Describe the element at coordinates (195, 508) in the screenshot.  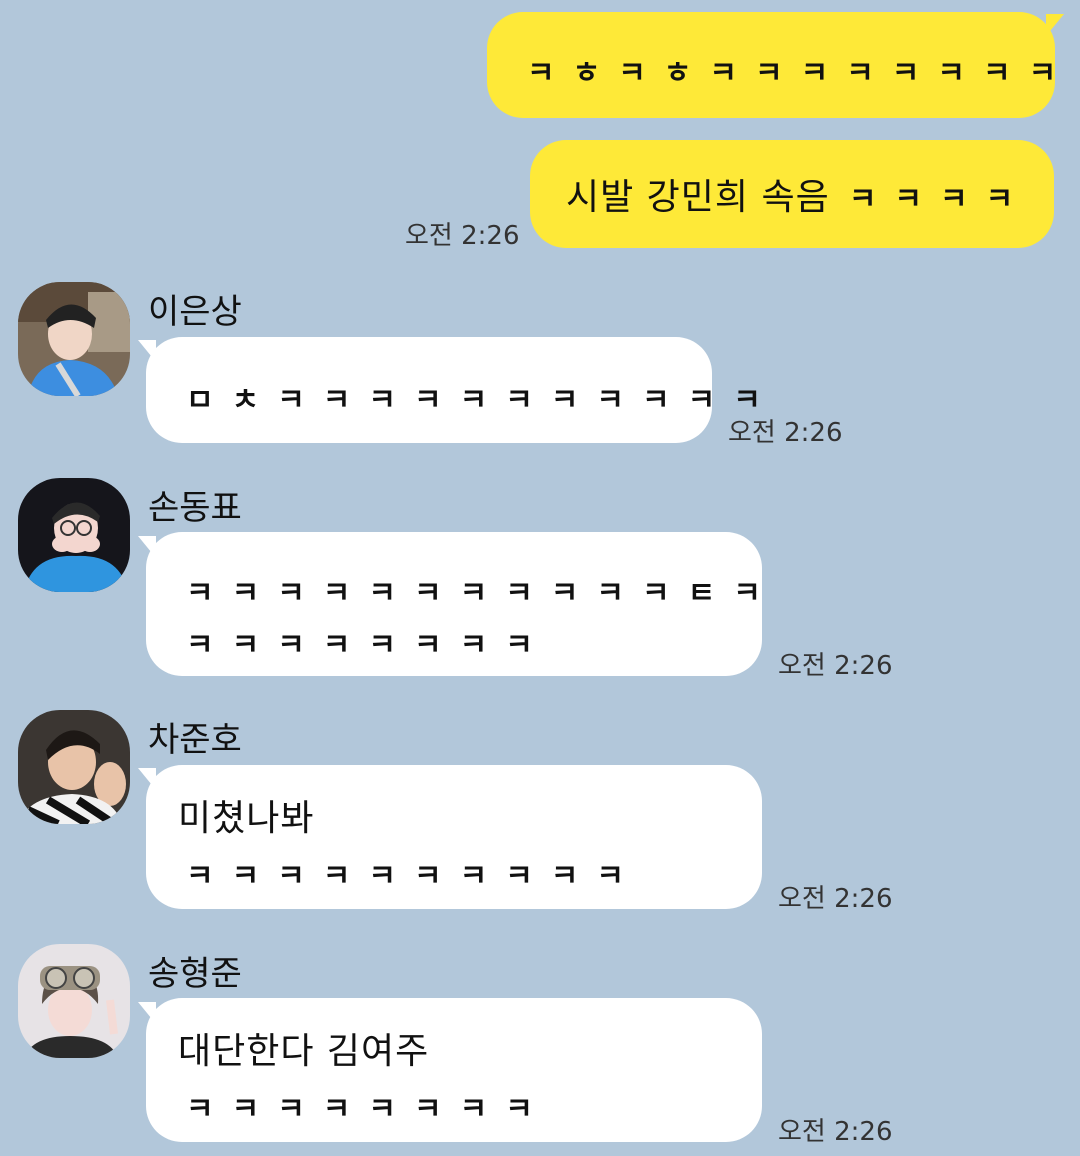
I see `sender-name: 손동표` at that location.